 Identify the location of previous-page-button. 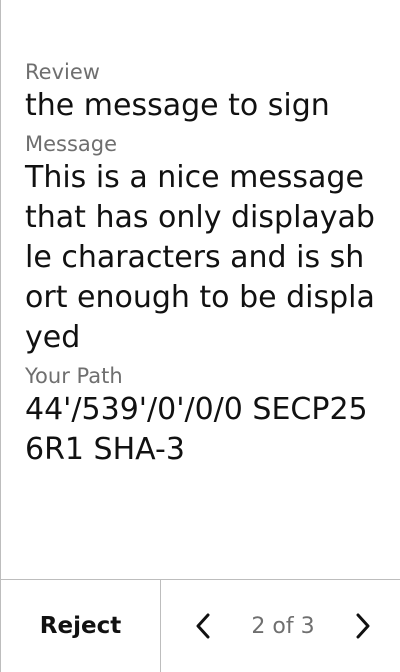
(203, 626).